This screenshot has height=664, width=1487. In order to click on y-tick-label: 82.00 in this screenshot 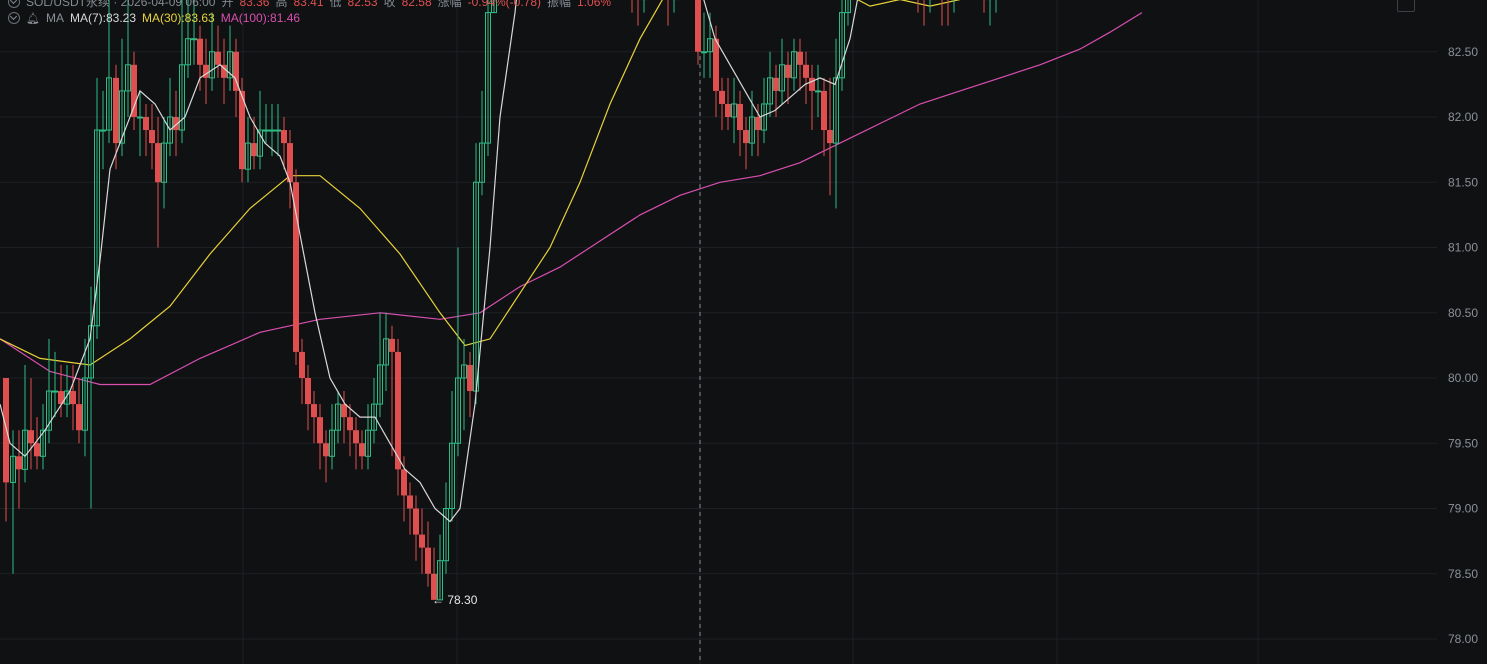, I will do `click(1463, 117)`.